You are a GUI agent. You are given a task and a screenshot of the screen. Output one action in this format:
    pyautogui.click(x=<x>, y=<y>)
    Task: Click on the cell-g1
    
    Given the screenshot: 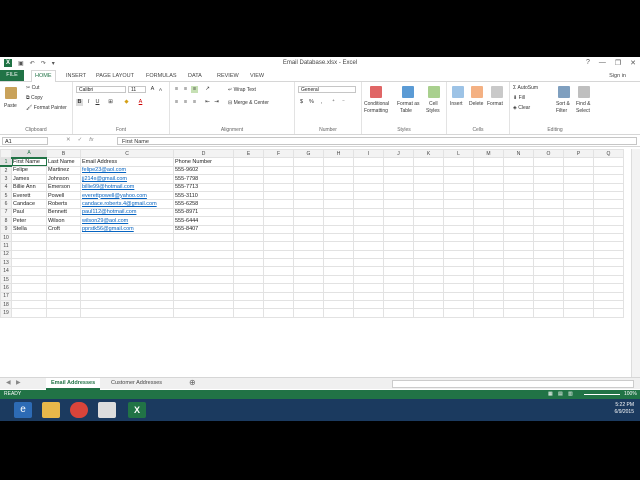 What is the action you would take?
    pyautogui.click(x=308, y=162)
    